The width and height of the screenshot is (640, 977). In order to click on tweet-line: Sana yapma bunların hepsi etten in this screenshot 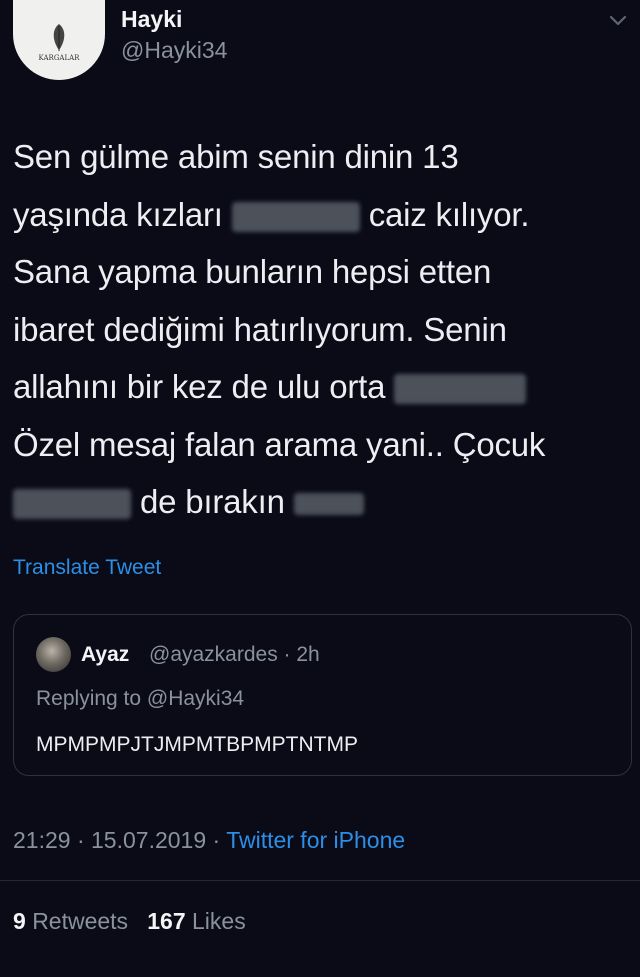, I will do `click(252, 271)`.